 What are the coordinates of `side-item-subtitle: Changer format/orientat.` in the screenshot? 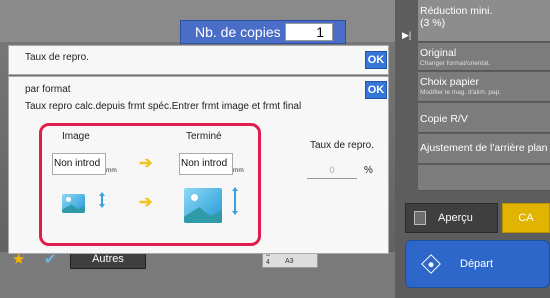 It's located at (455, 63).